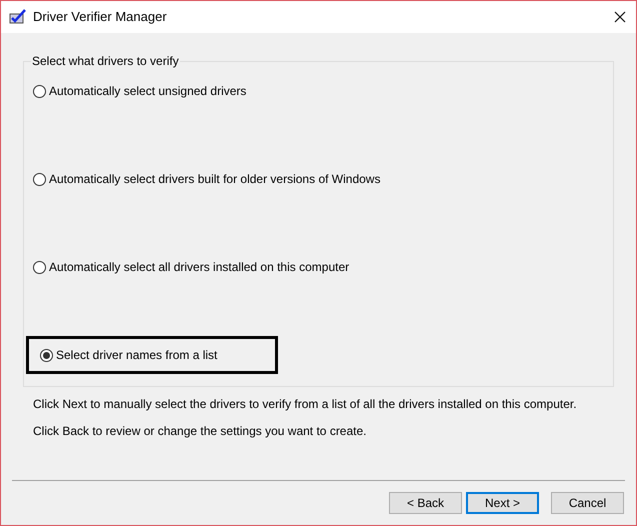  Describe the element at coordinates (199, 267) in the screenshot. I see `radio-label: Automatically select all drivers installed on this computer` at that location.